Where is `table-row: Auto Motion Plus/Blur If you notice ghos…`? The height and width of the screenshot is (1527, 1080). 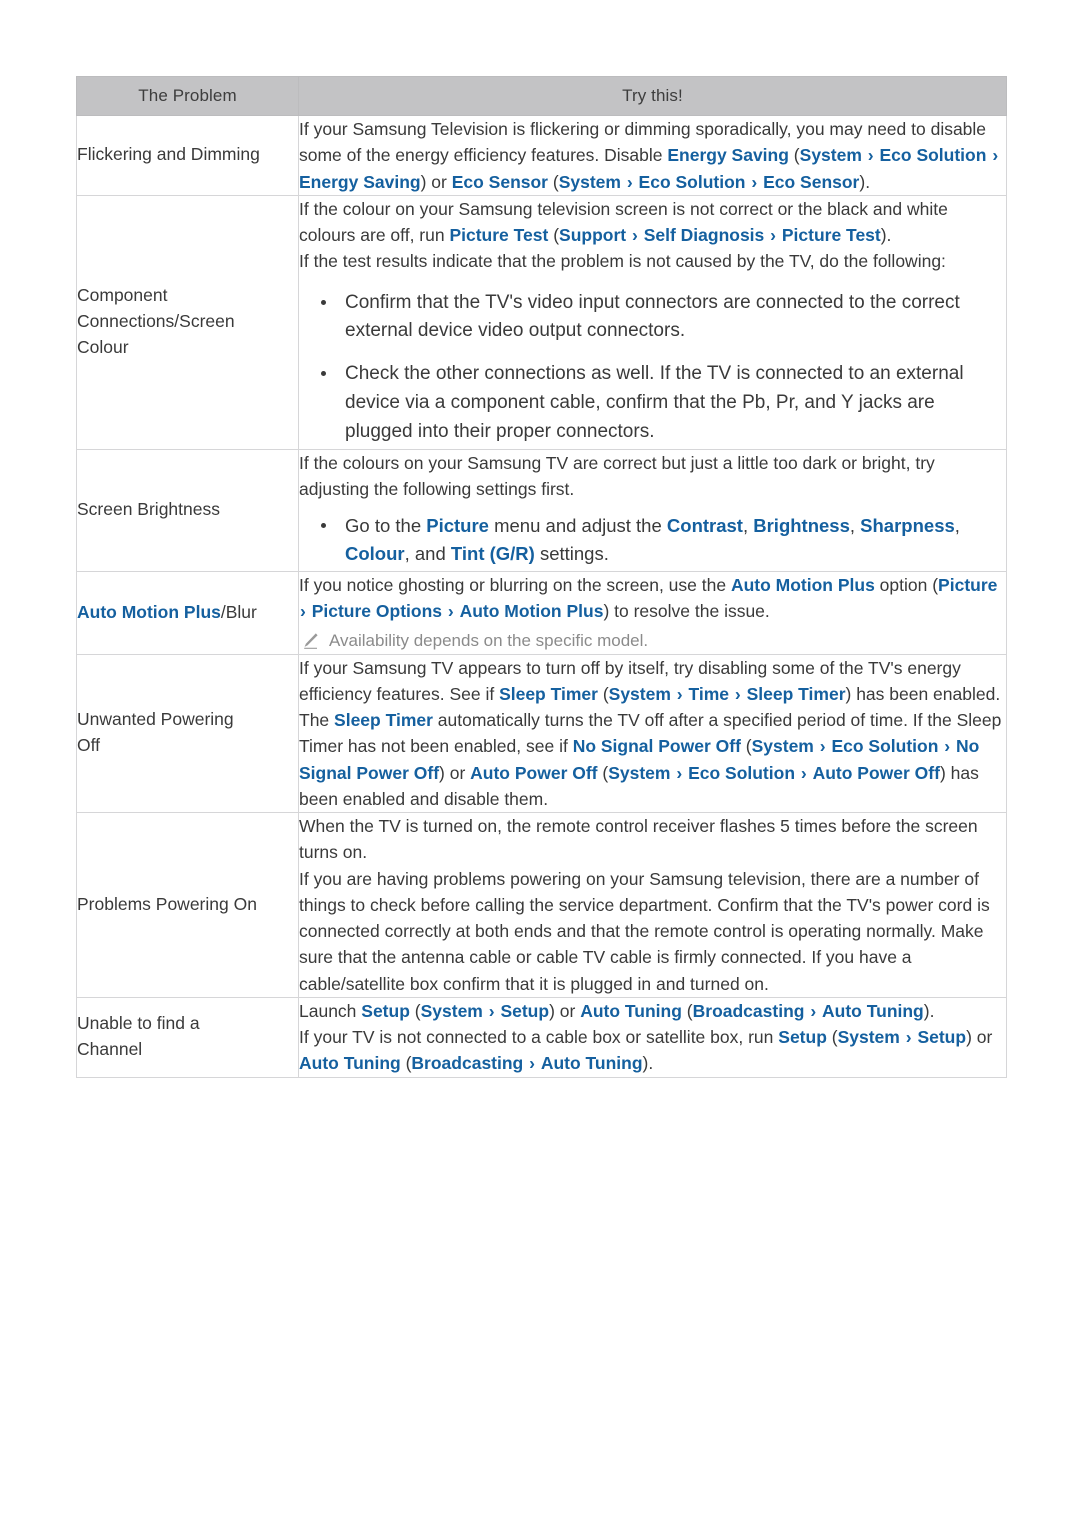
table-row: Auto Motion Plus/Blur If you notice ghos… is located at coordinates (541, 612).